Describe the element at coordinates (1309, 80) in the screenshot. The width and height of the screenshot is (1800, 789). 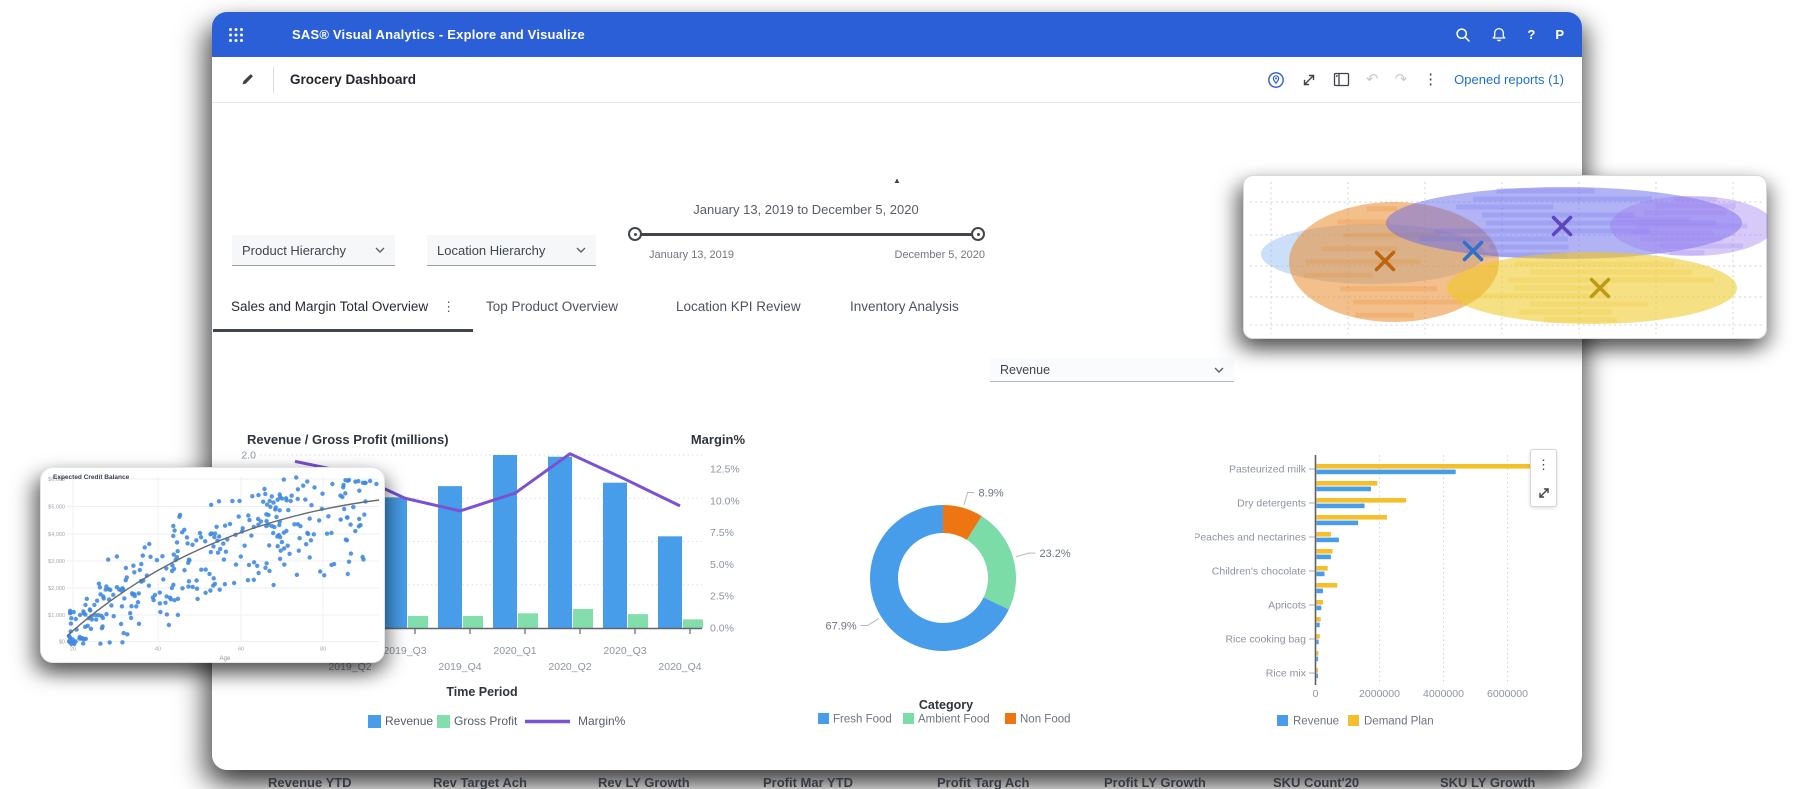
I see `maximize-icon` at that location.